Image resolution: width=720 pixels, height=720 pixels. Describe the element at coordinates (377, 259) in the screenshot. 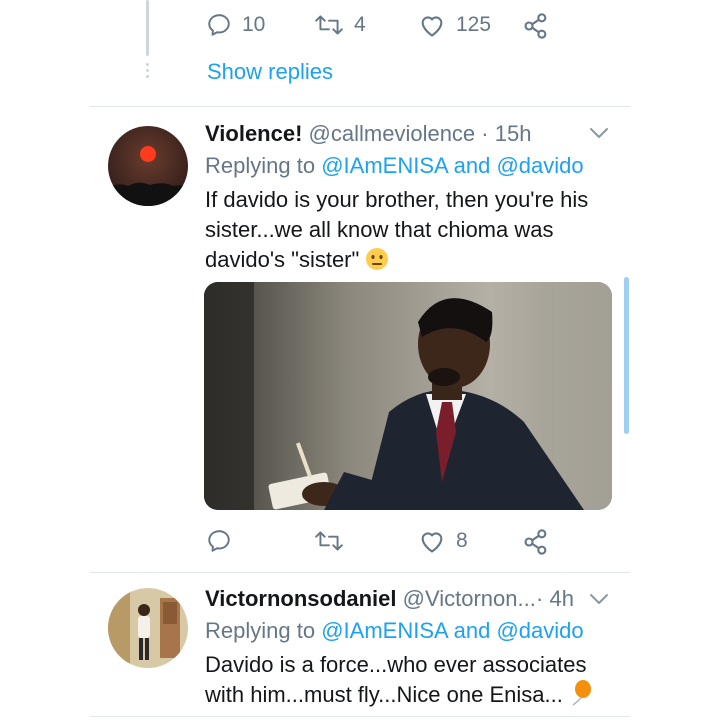

I see `neutral-face-emoji` at that location.